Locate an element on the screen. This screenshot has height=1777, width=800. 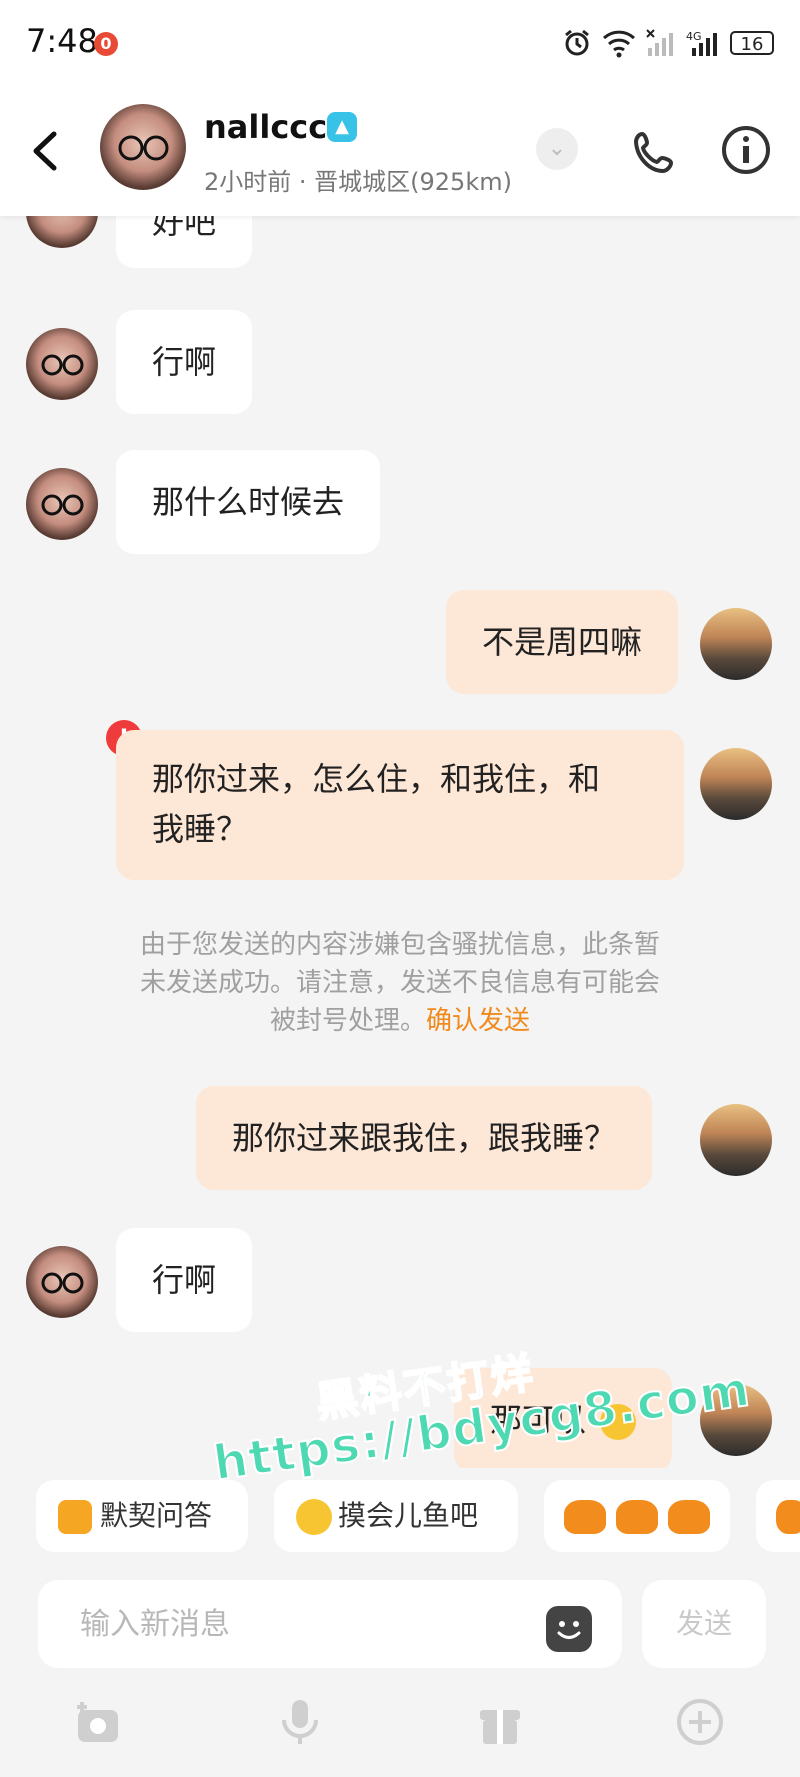
message-input is located at coordinates (330, 1624).